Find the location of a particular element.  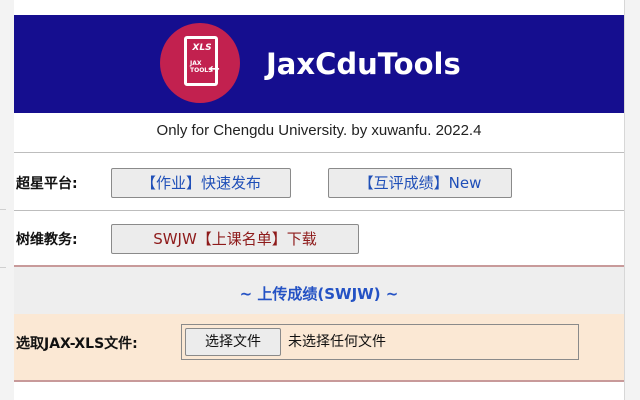

file-input: 选择文件 未选择任何文件 is located at coordinates (380, 342).